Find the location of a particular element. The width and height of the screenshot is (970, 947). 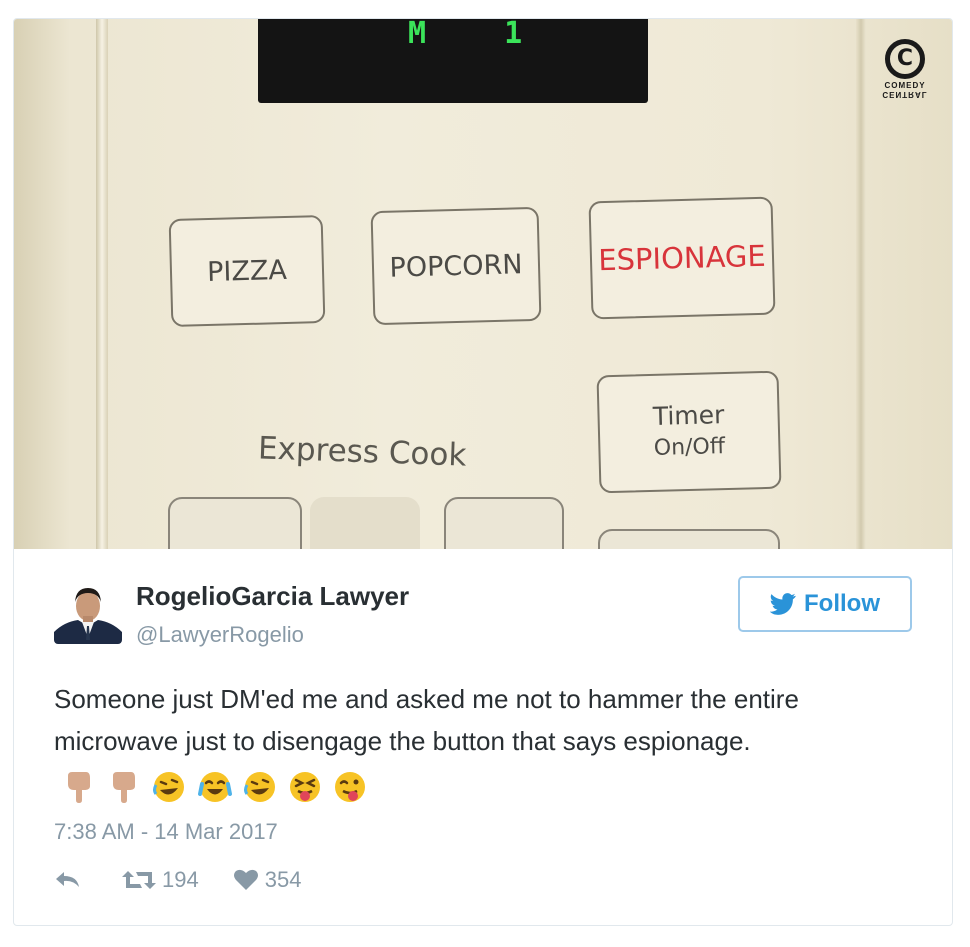

popcorn-button: POPCORN is located at coordinates (456, 266).